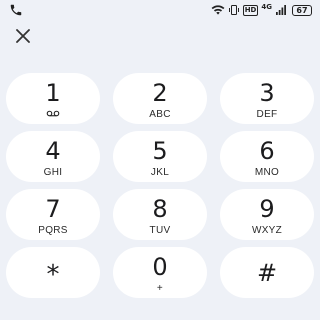  What do you see at coordinates (267, 151) in the screenshot?
I see `key-digit: 6` at bounding box center [267, 151].